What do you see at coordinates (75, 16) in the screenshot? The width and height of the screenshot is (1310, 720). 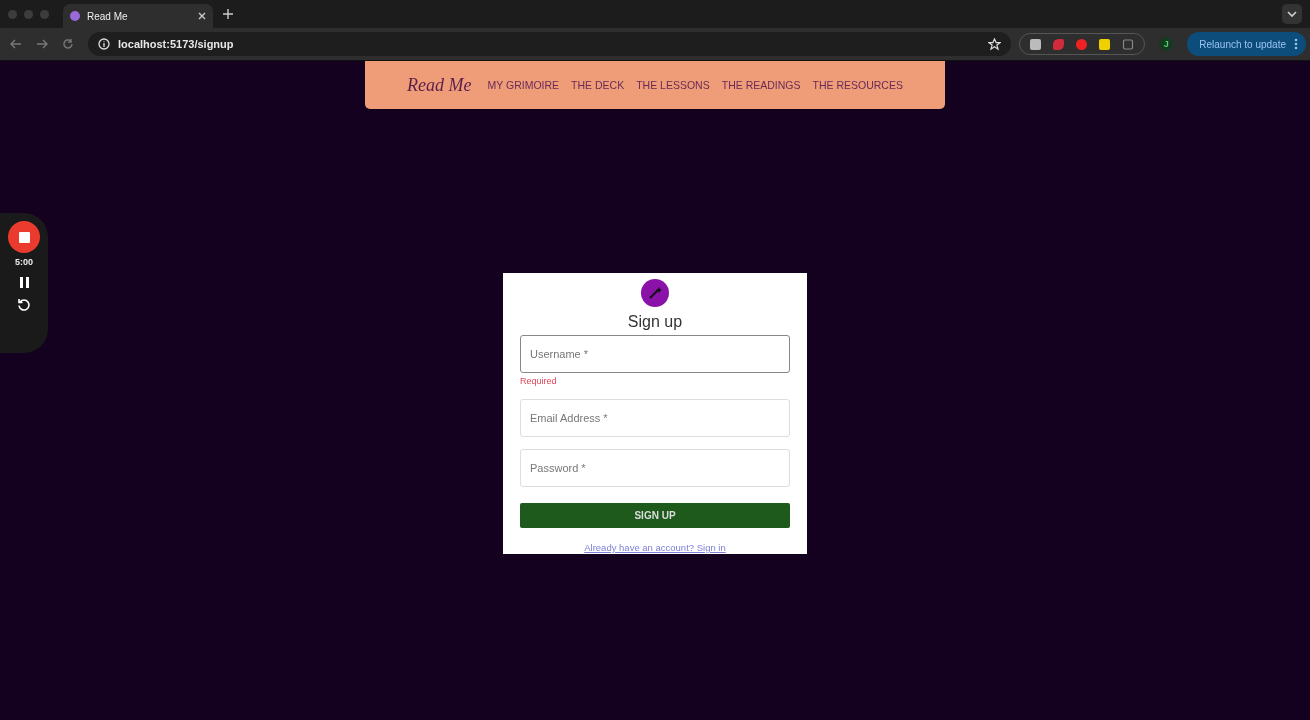 I see `crystal-ball-icon` at bounding box center [75, 16].